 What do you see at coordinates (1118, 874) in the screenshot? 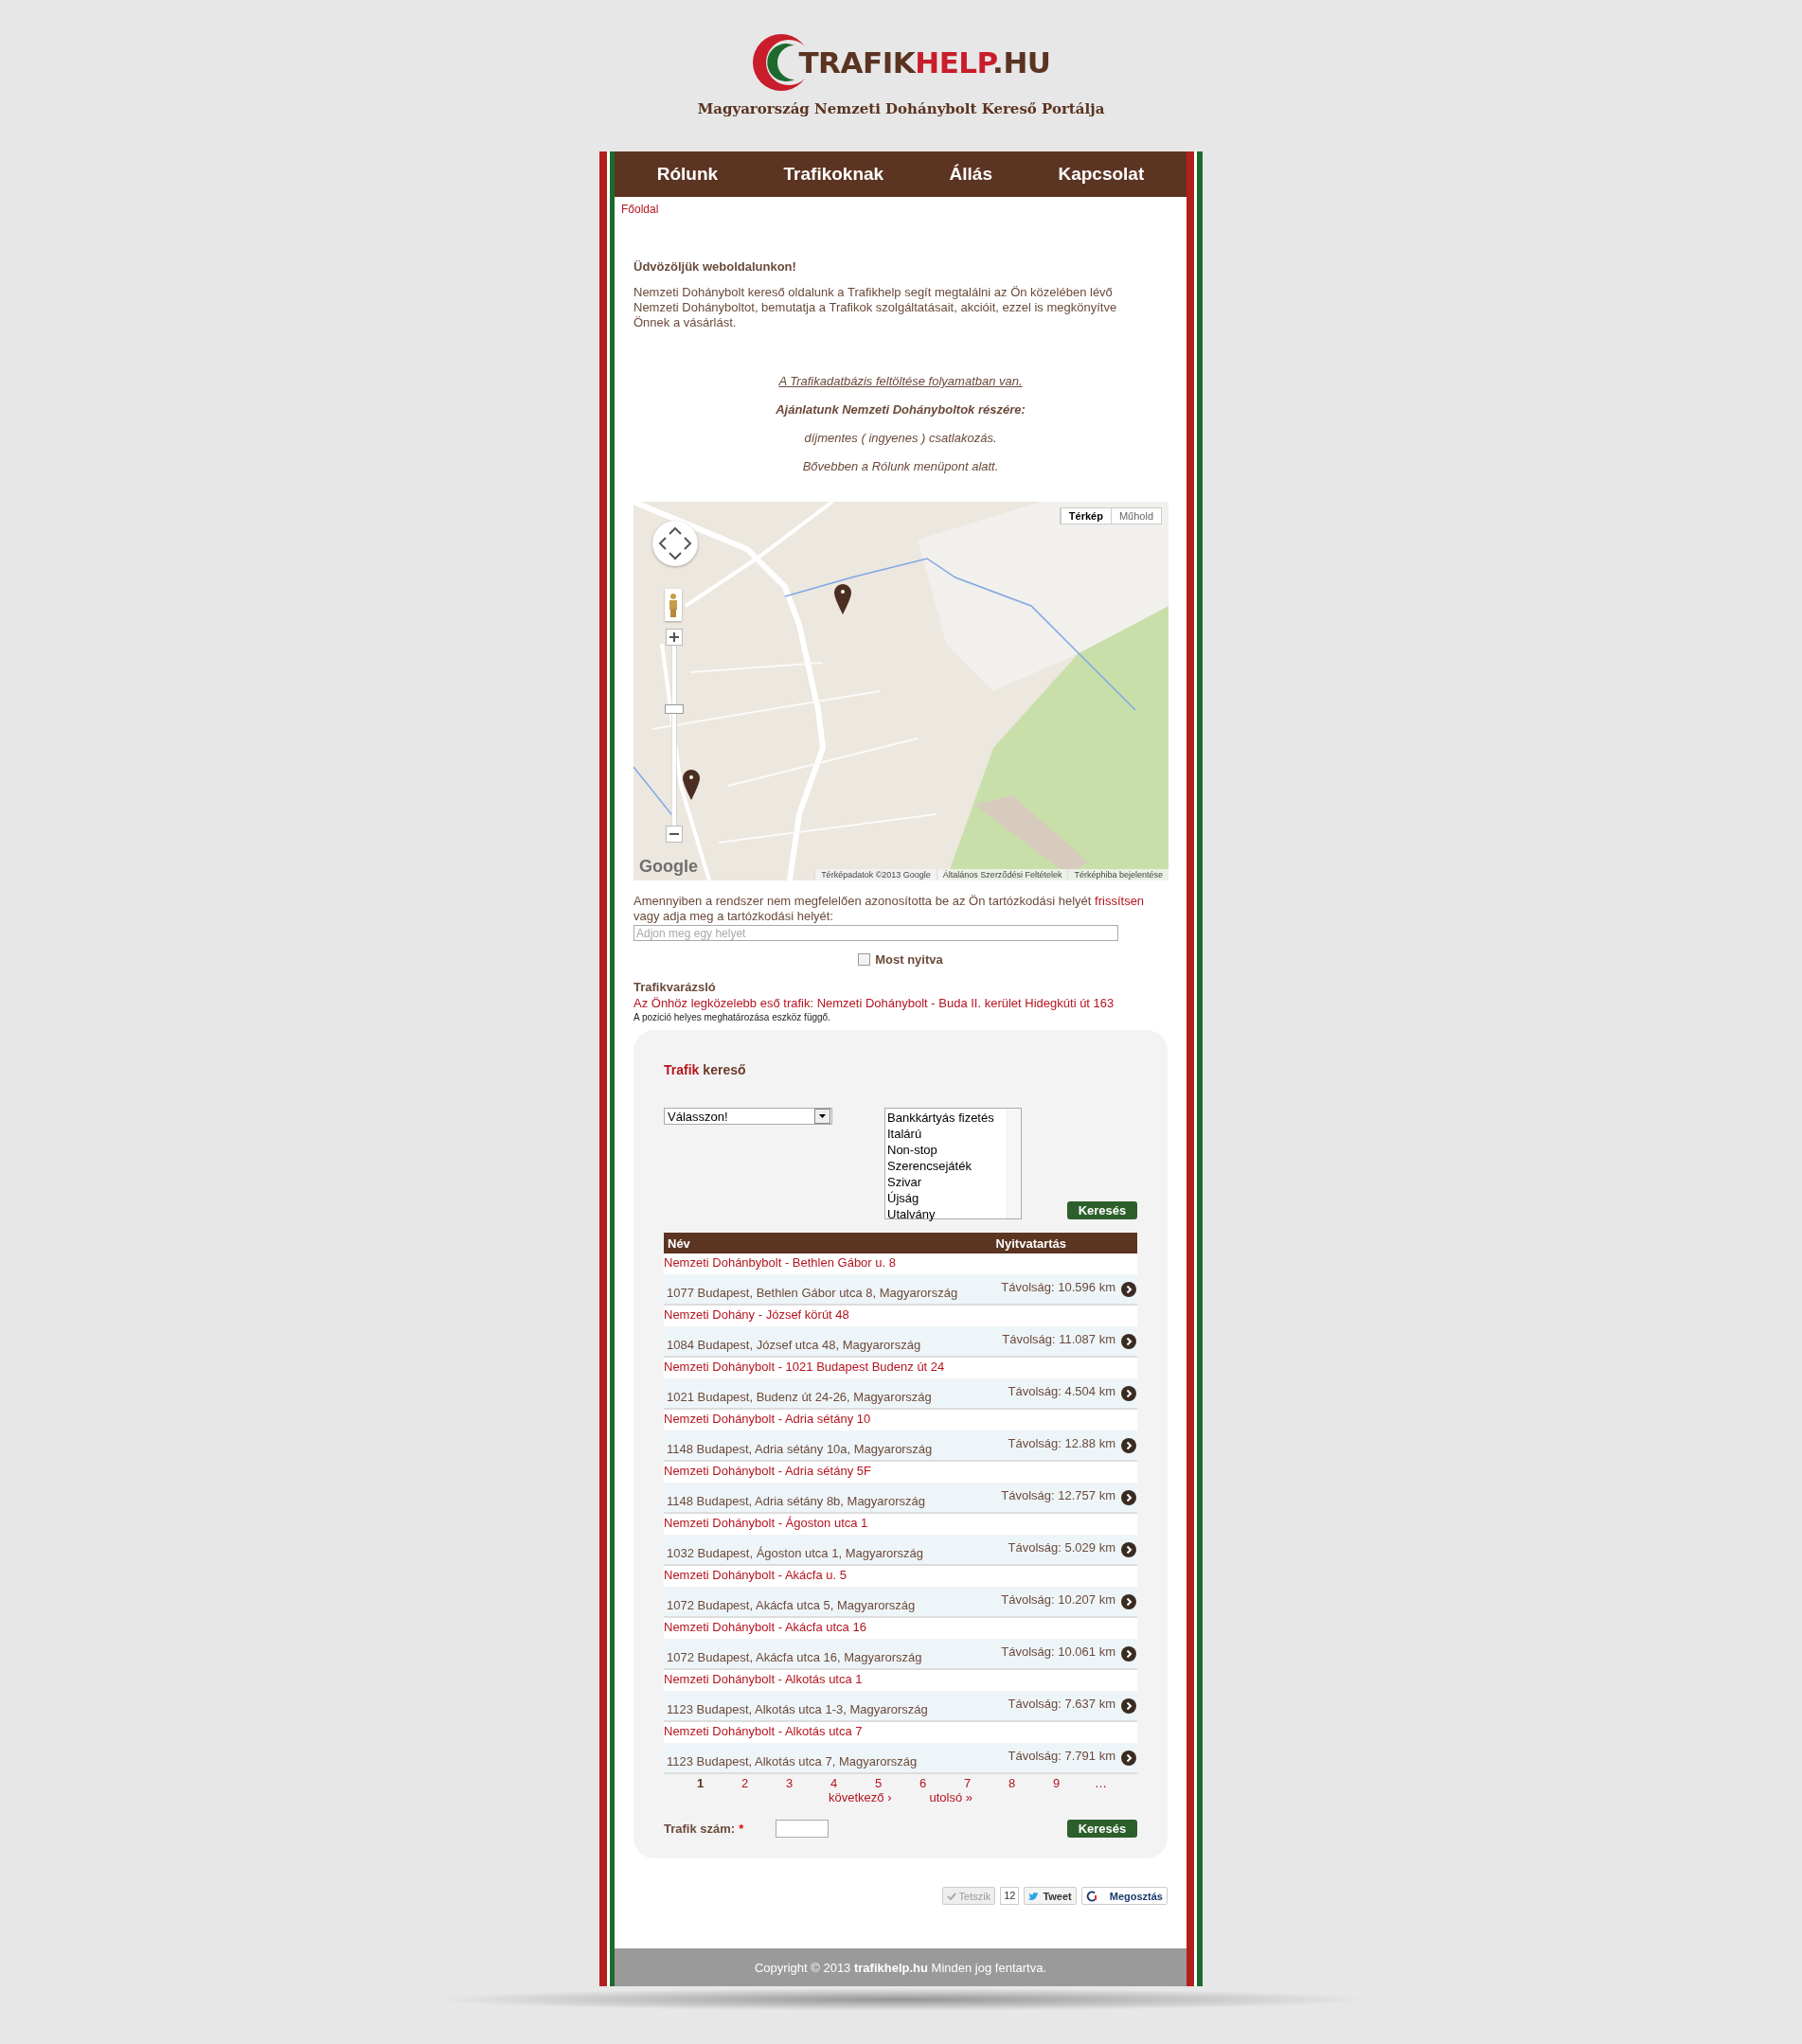
I see `map-attribution-link: Térképhiba bejelentése` at bounding box center [1118, 874].